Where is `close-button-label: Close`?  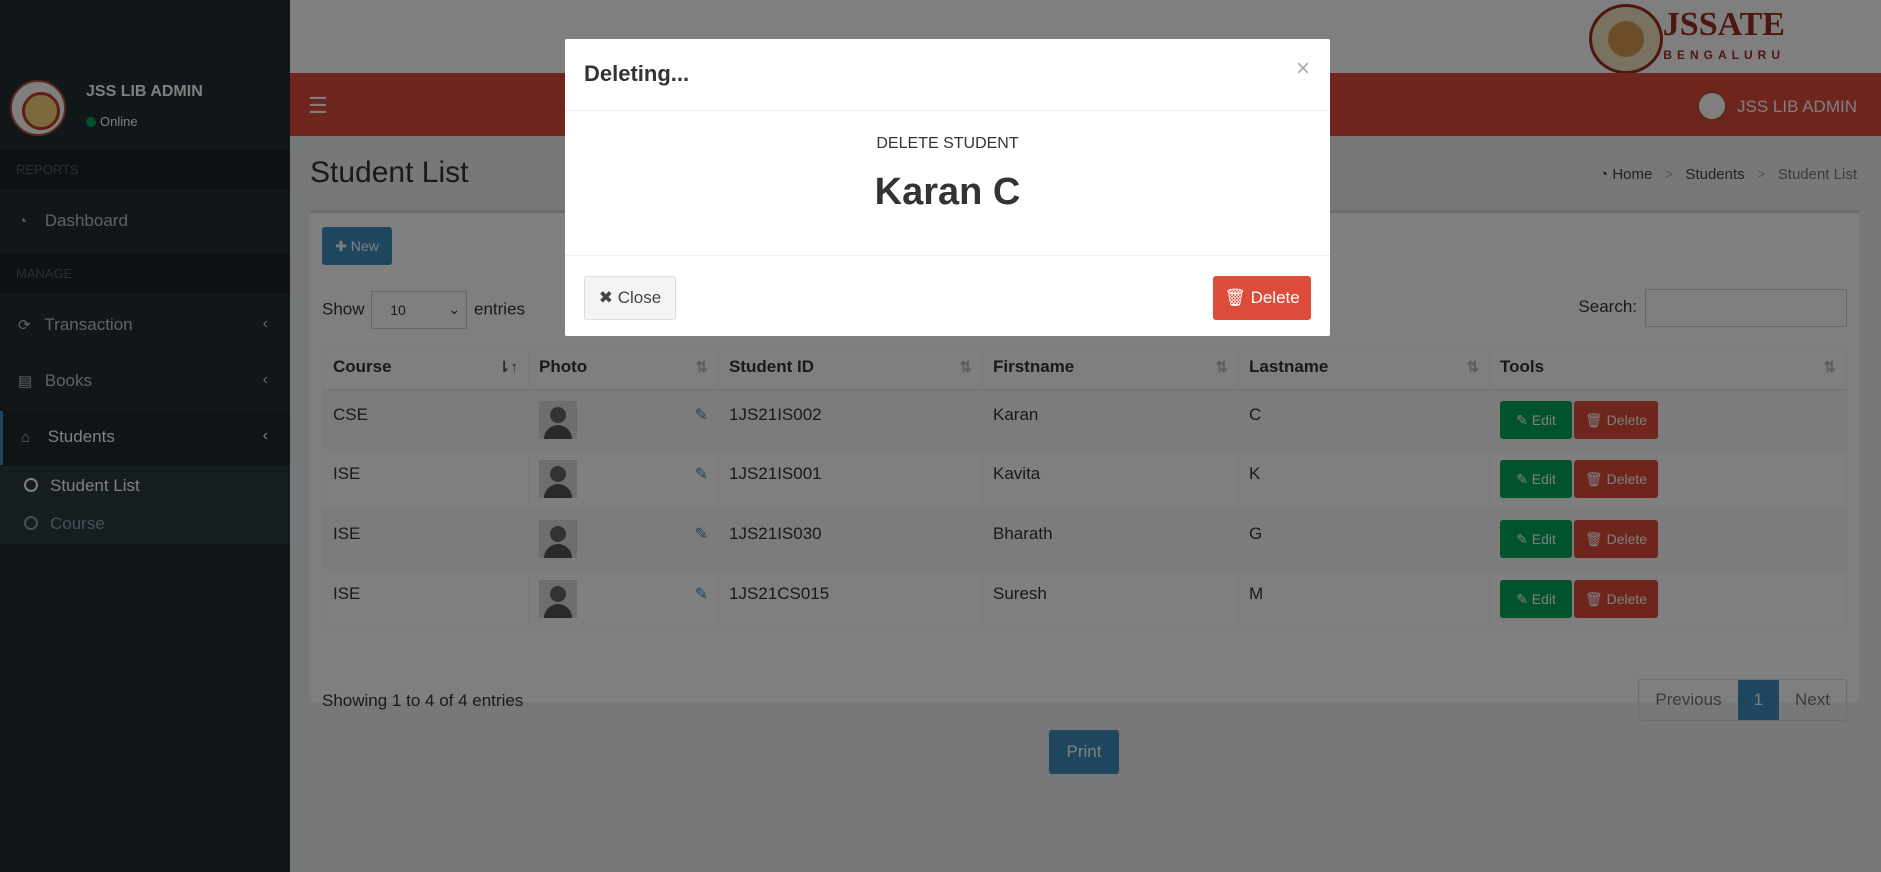
close-button-label: Close is located at coordinates (639, 297).